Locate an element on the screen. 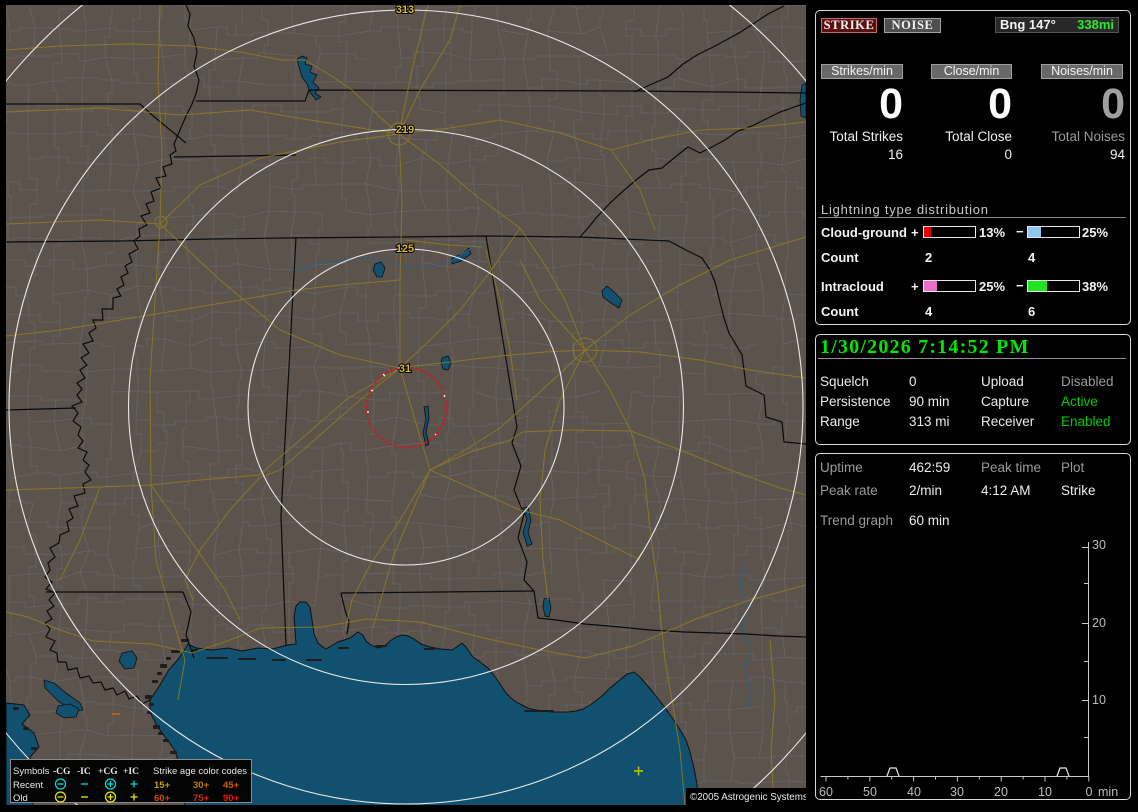 The height and width of the screenshot is (812, 1138). svg-text: +IC is located at coordinates (131, 772).